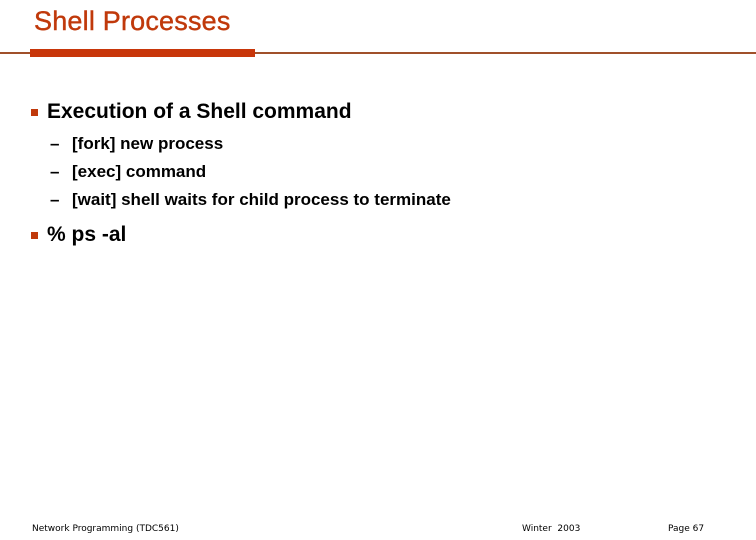 This screenshot has height=540, width=756. What do you see at coordinates (199, 111) in the screenshot?
I see `bullet-text: Execution of a Shell command` at bounding box center [199, 111].